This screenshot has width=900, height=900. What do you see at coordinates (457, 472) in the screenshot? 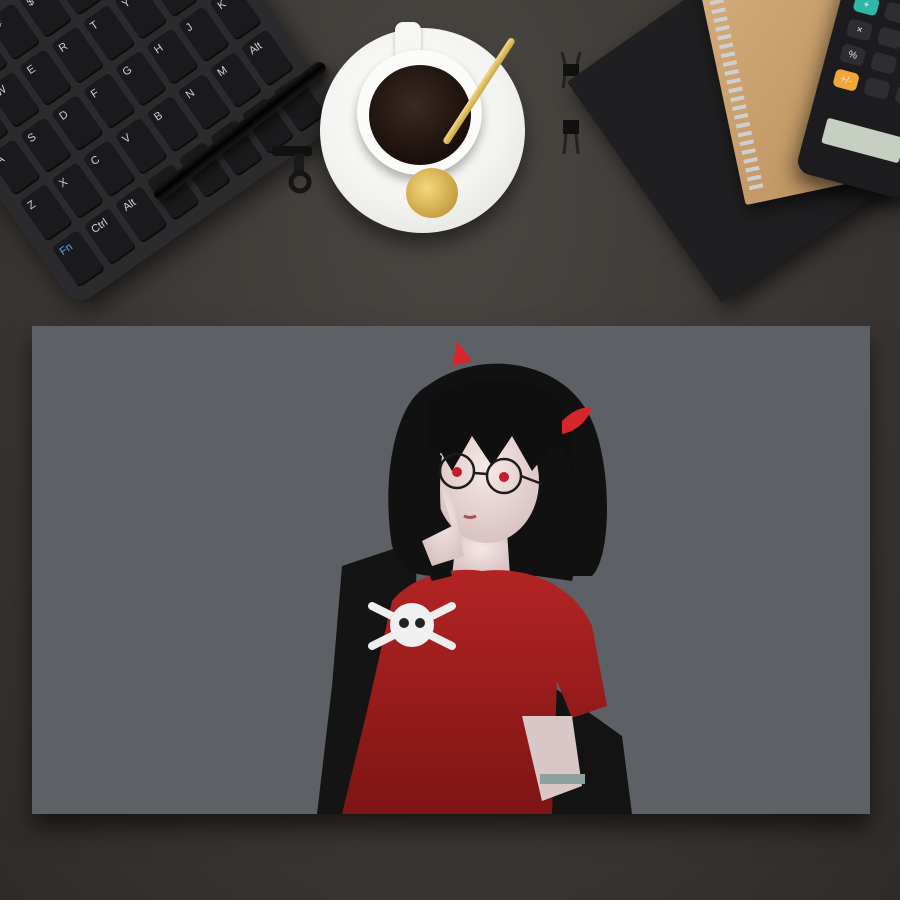
I see `left-eye` at bounding box center [457, 472].